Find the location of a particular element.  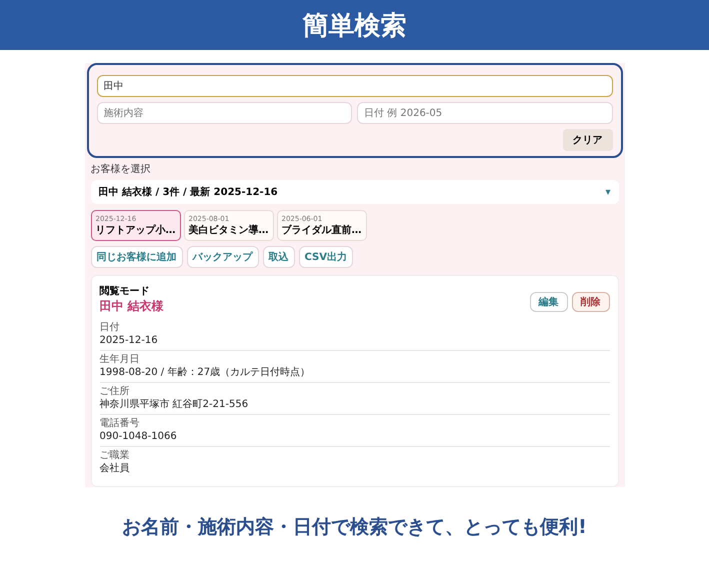

field-label: ご職業 is located at coordinates (115, 456).